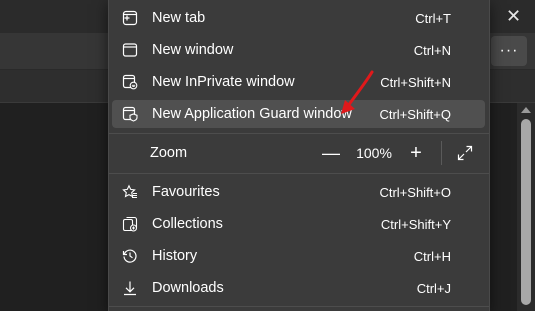 The image size is (535, 311). I want to click on menu-item-label: Collections, so click(187, 224).